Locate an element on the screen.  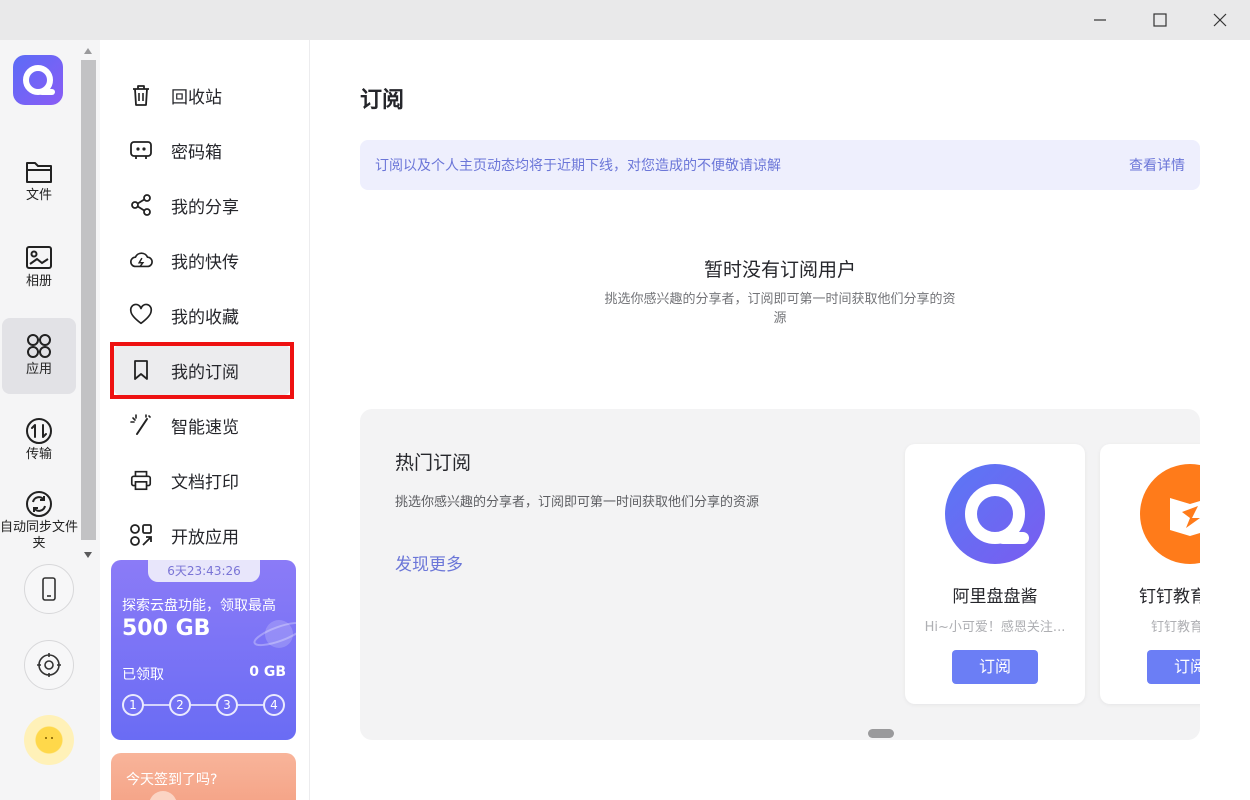
sidebar-item-label: 我的快传 is located at coordinates (205, 262).